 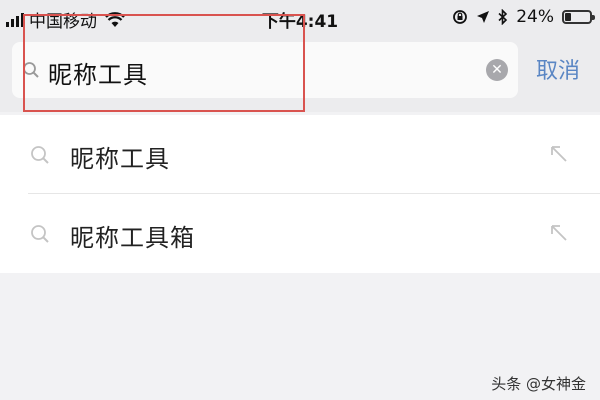 I want to click on watermark: 头条 @女神金, so click(x=538, y=384).